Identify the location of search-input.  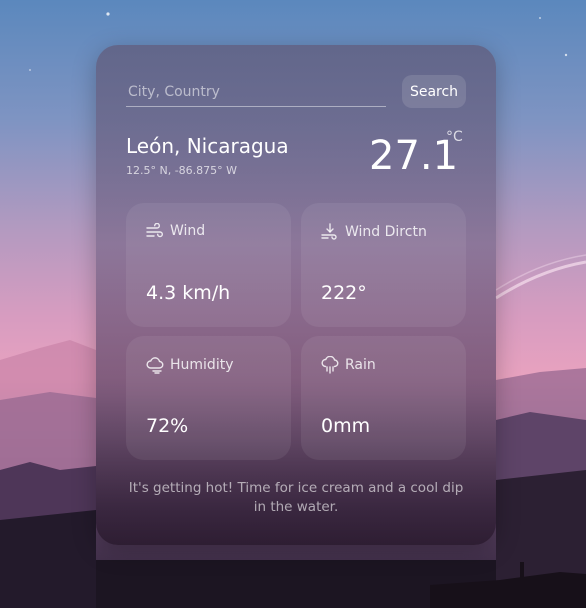
(256, 92).